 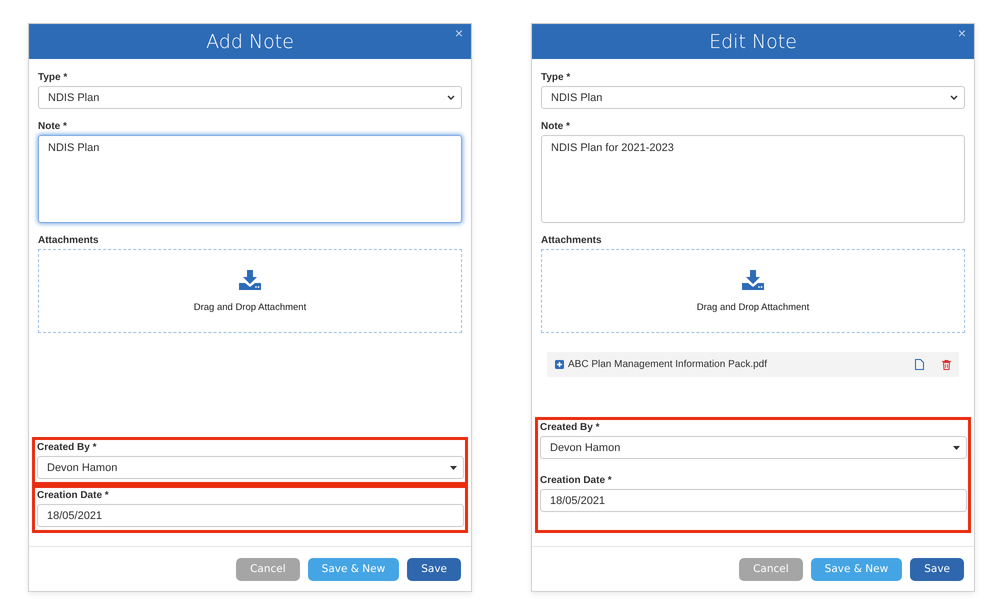 I want to click on attachment-row: ABC Plan Management Information Pack.pdf, so click(x=753, y=364).